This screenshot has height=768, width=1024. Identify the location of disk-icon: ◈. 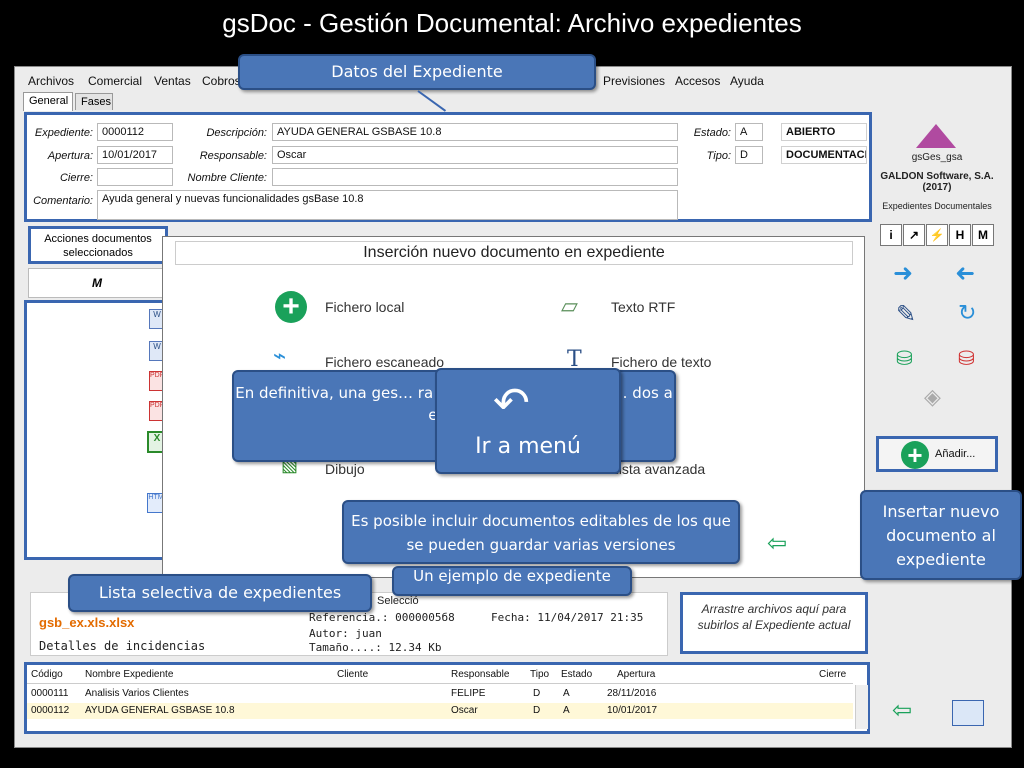
(932, 397).